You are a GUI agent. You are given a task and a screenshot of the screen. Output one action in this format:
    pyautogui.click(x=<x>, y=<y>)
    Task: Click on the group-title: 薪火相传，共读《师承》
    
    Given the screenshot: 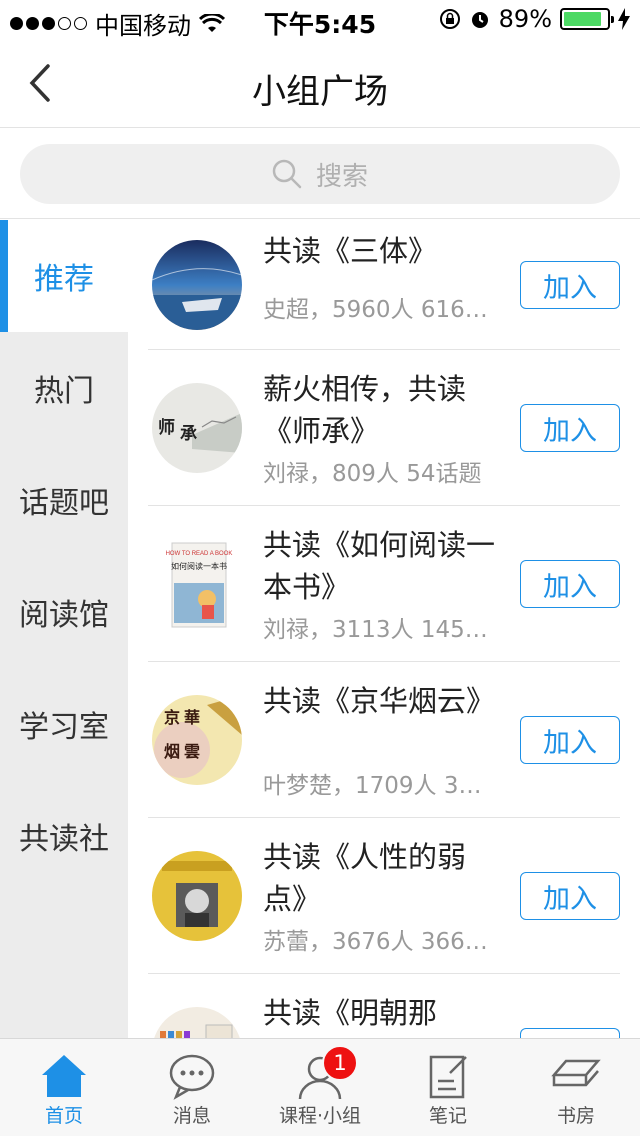 What is the action you would take?
    pyautogui.click(x=365, y=410)
    